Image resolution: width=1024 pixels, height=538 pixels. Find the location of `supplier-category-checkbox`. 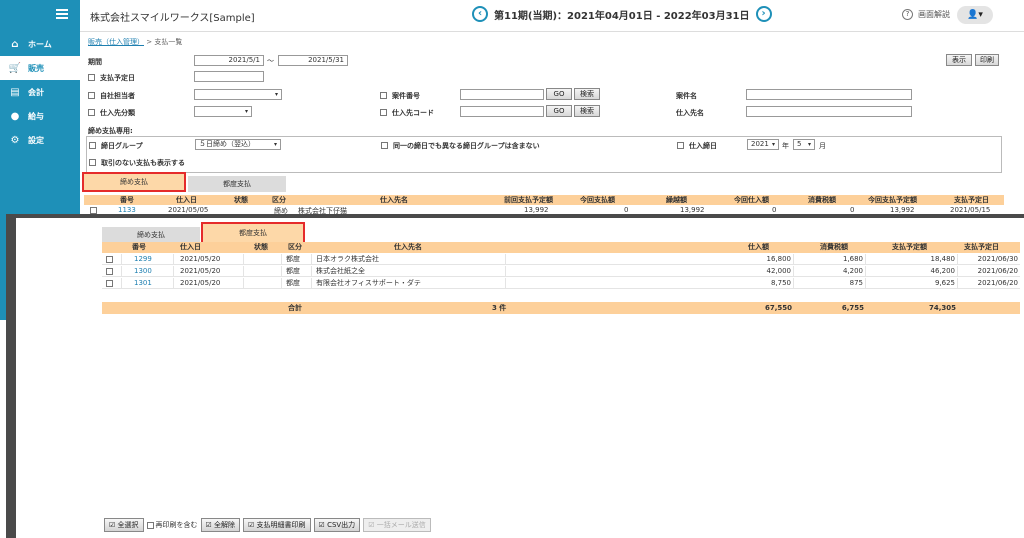

supplier-category-checkbox is located at coordinates (91, 112).